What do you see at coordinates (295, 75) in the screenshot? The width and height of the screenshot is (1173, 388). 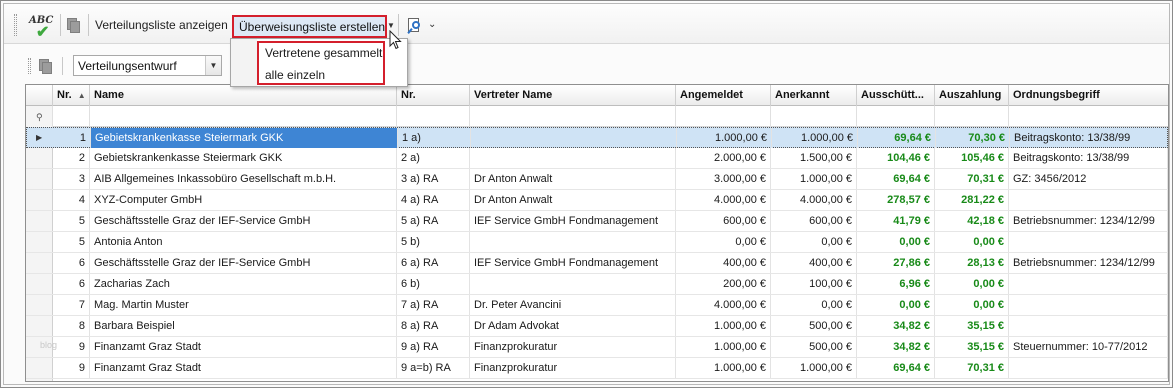 I see `menu-item-individual: alle einzeln` at bounding box center [295, 75].